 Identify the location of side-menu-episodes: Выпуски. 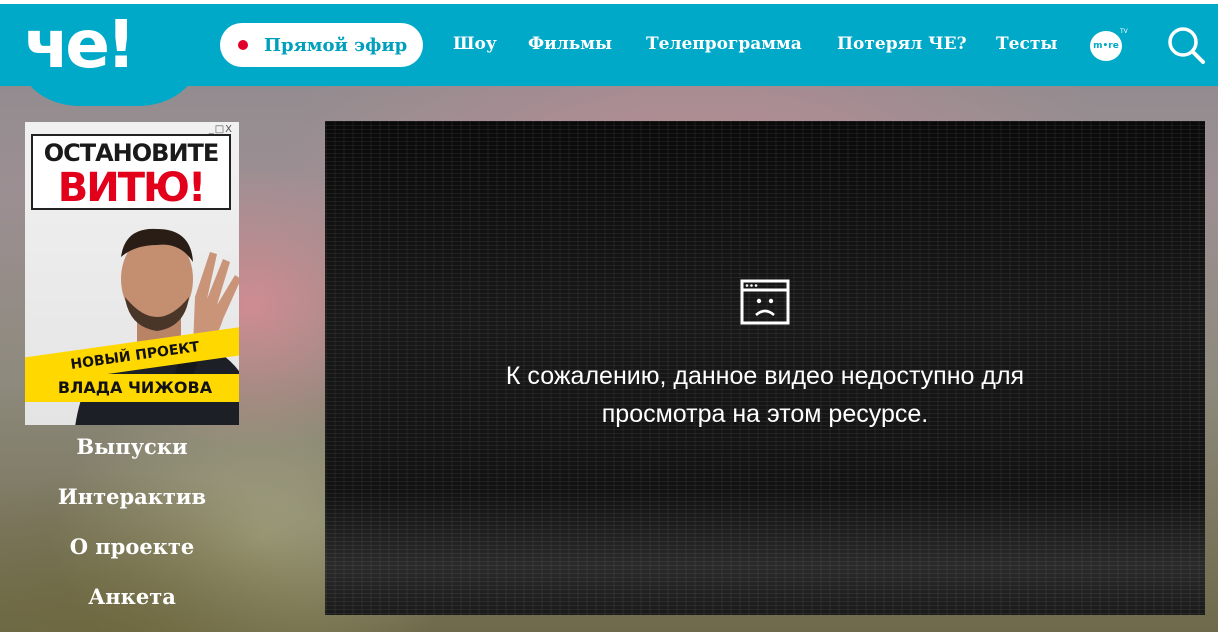
(132, 446).